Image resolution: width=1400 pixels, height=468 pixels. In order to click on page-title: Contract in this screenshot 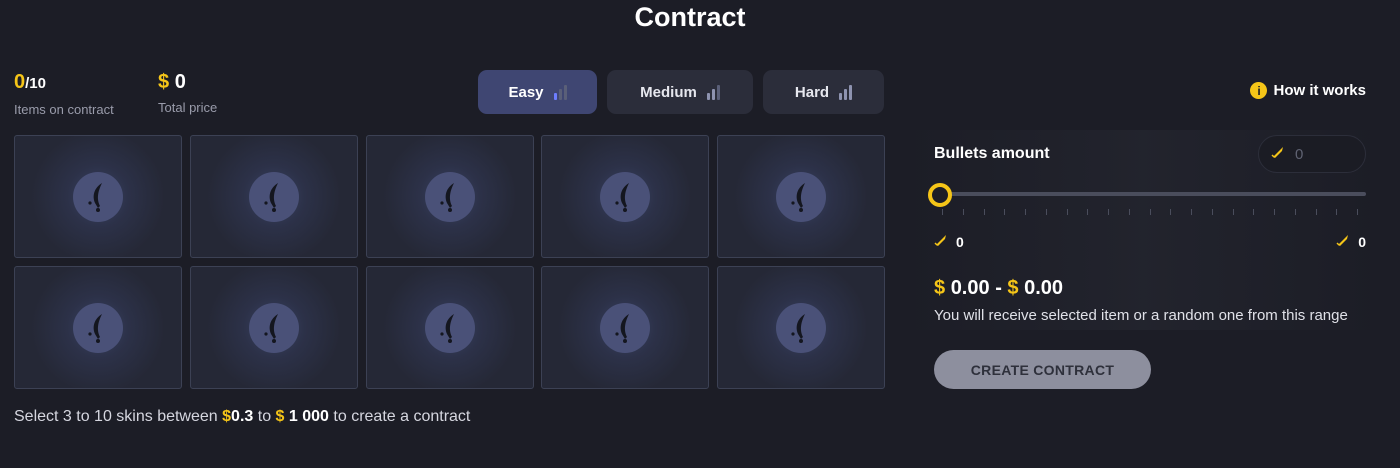, I will do `click(690, 17)`.